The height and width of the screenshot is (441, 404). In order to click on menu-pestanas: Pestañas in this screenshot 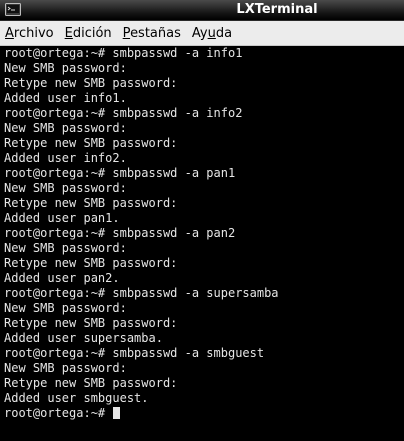, I will do `click(152, 33)`.